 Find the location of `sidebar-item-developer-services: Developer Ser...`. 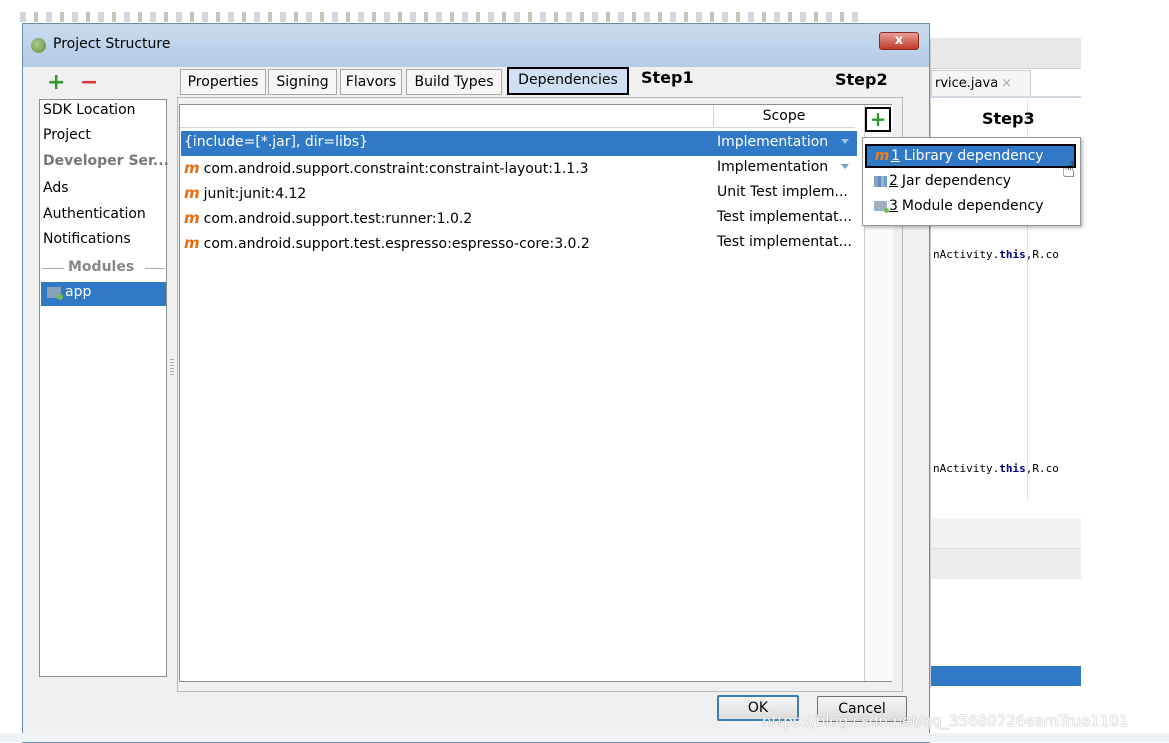

sidebar-item-developer-services: Developer Ser... is located at coordinates (106, 161).